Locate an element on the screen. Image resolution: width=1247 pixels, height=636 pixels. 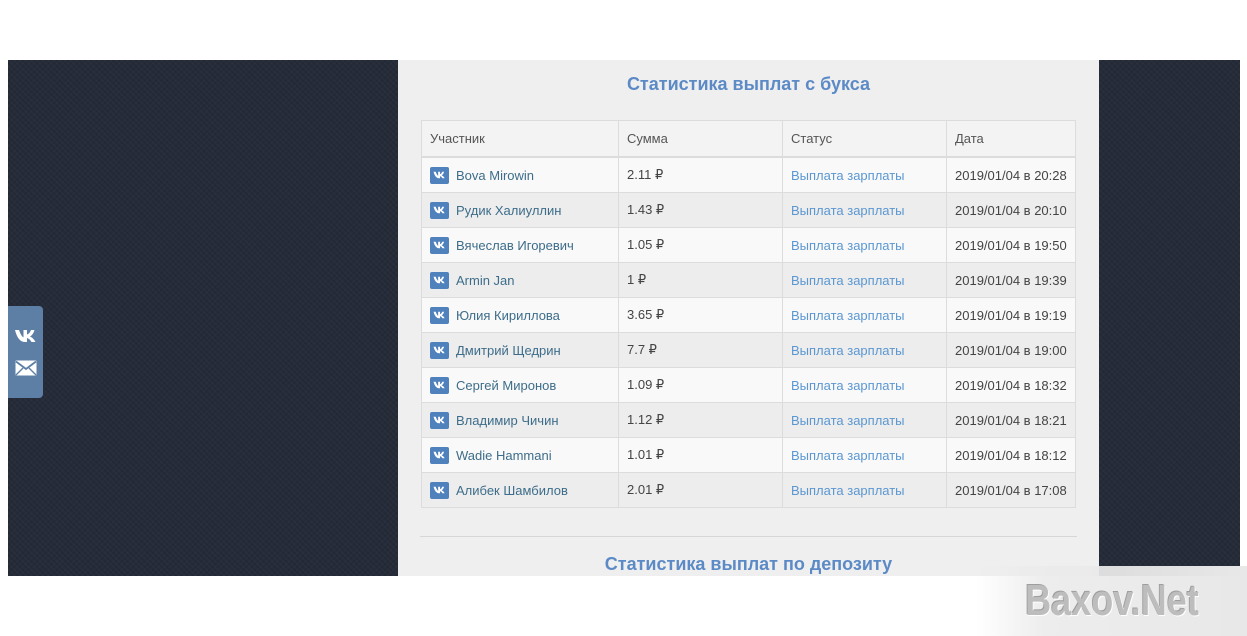
user-link: Алибек Шамбилов is located at coordinates (520, 490).